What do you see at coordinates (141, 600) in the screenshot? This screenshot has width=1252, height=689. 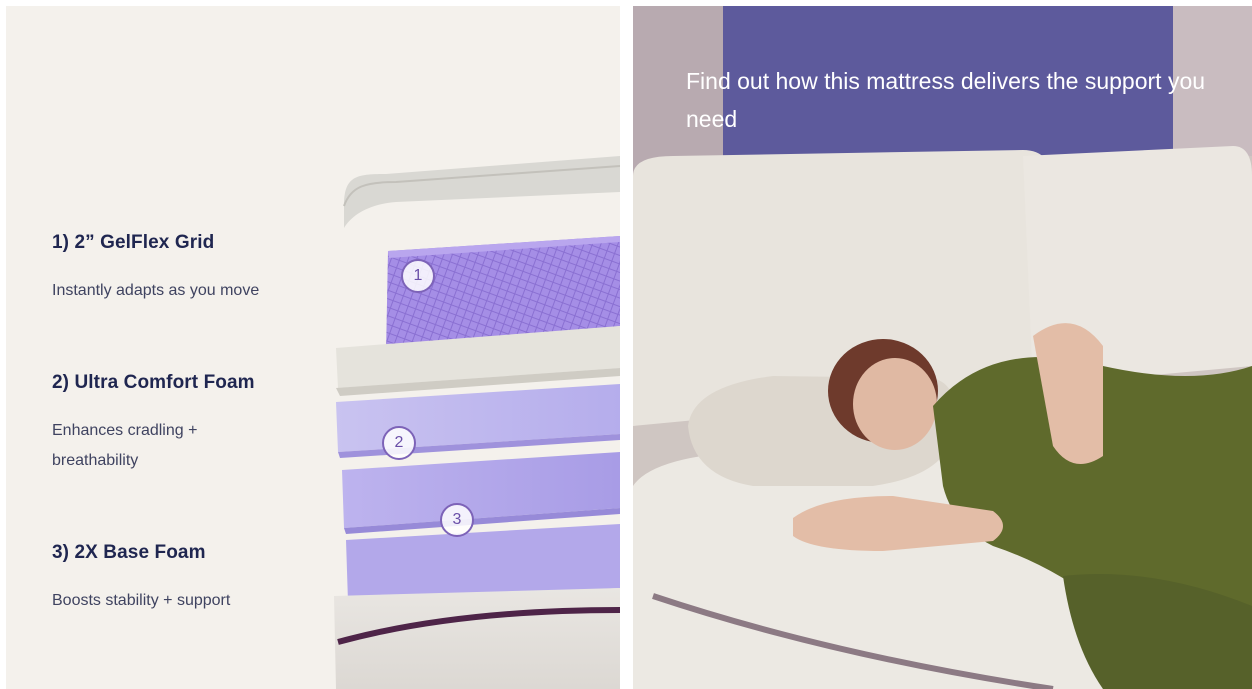 I see `layer-3-description: Boosts stability + support` at bounding box center [141, 600].